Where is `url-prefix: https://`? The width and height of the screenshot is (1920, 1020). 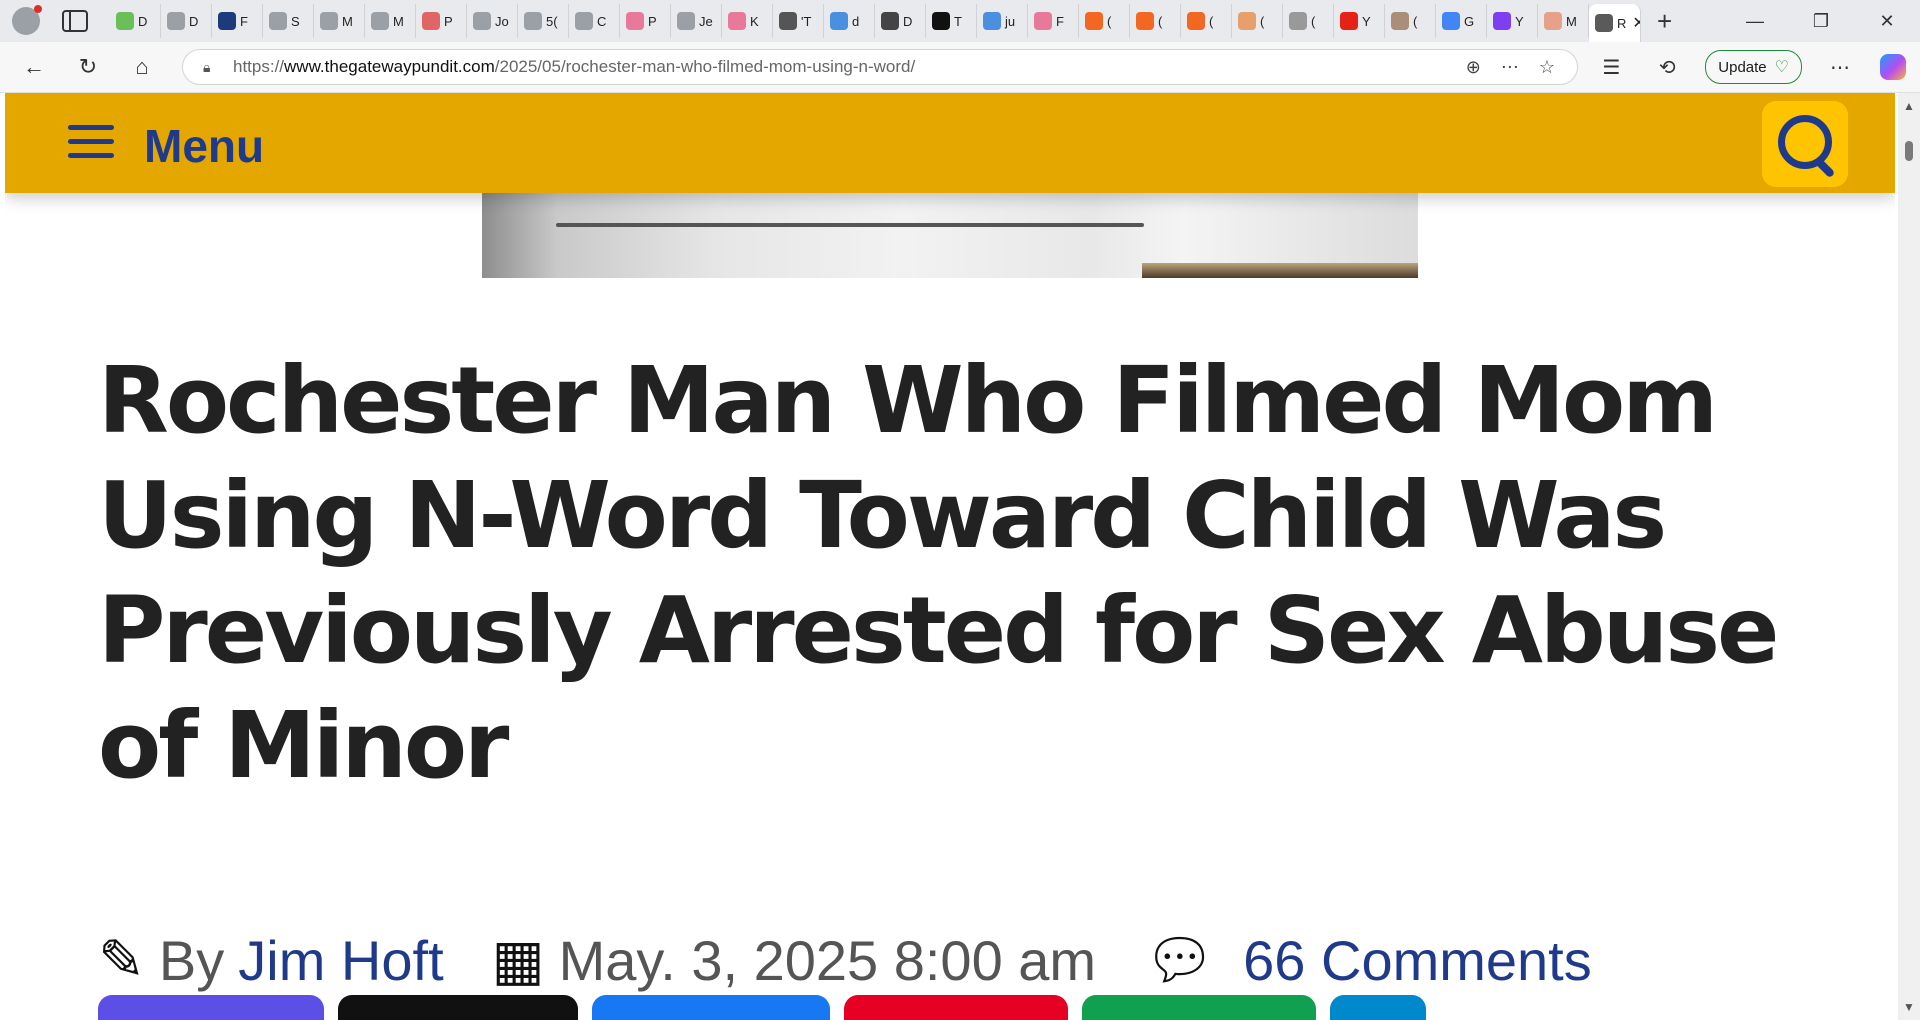
url-prefix: https:// is located at coordinates (259, 66).